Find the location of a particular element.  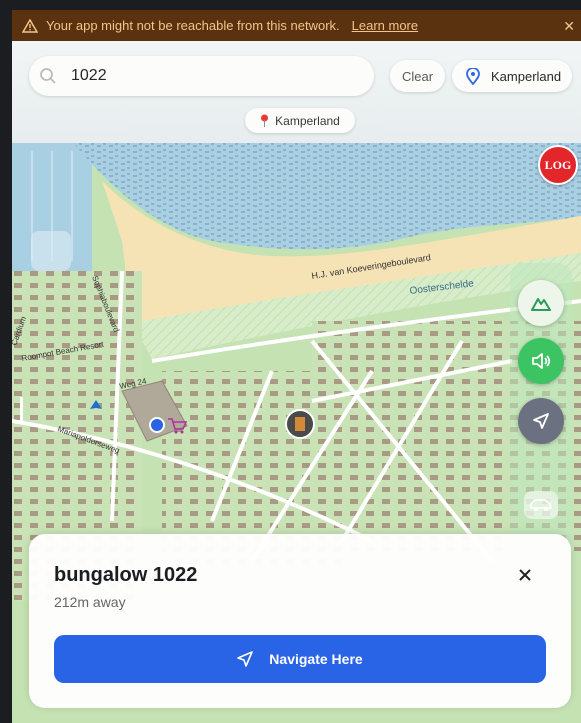

location-chip: Kamperland is located at coordinates (300, 120).